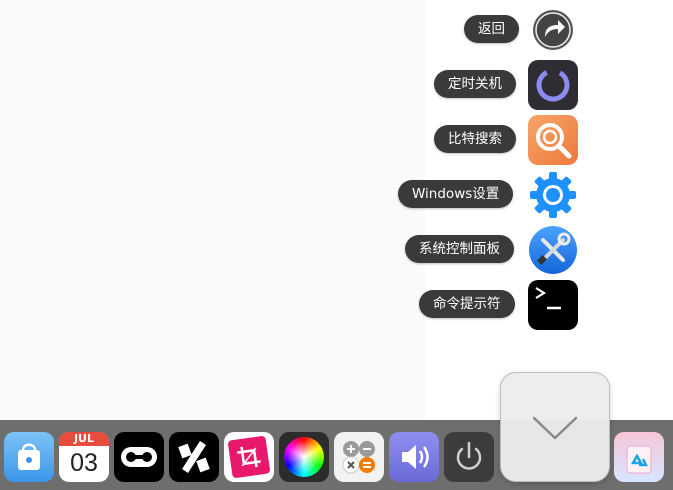  Describe the element at coordinates (459, 249) in the screenshot. I see `menu-item-label: 系统控制面板` at that location.